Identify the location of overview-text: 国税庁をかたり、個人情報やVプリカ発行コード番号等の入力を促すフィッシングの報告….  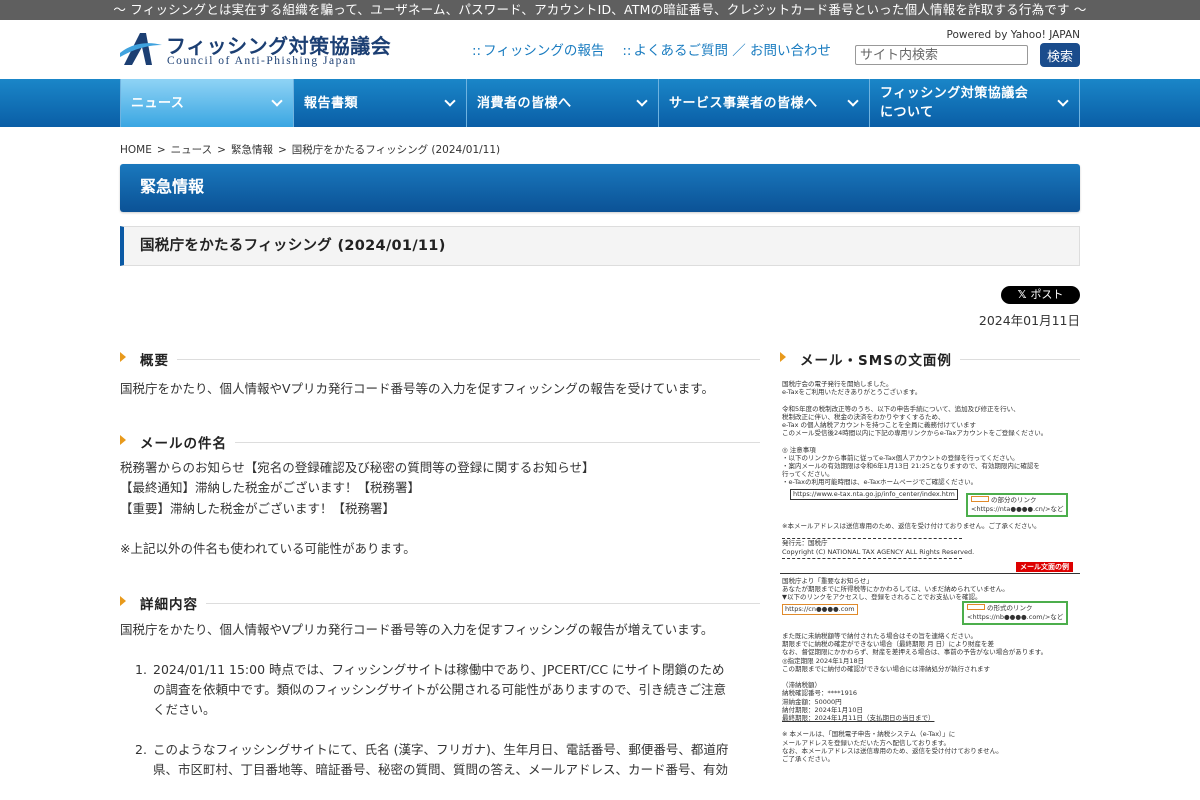
(417, 388).